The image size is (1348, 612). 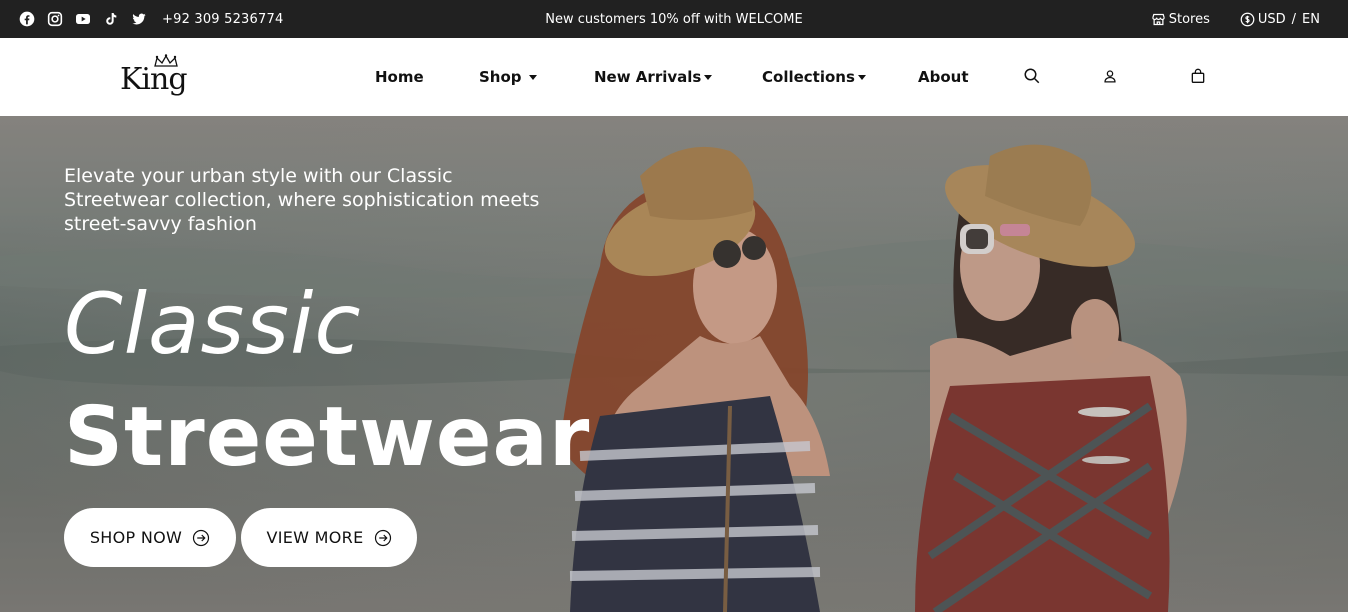 I want to click on bag-icon, so click(x=1198, y=76).